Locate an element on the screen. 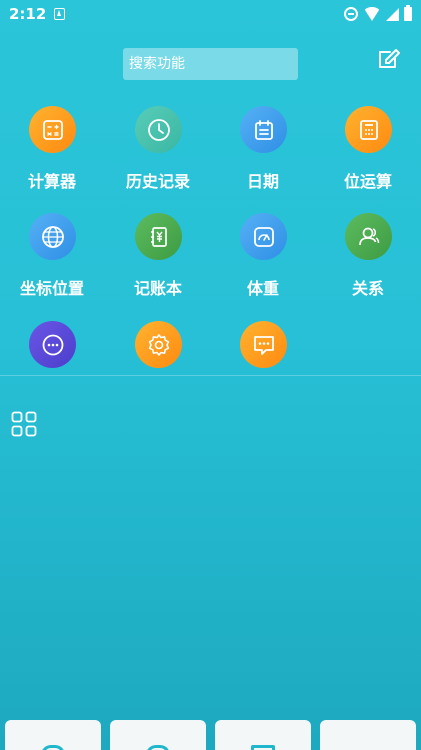  panel-divider is located at coordinates (210, 375).